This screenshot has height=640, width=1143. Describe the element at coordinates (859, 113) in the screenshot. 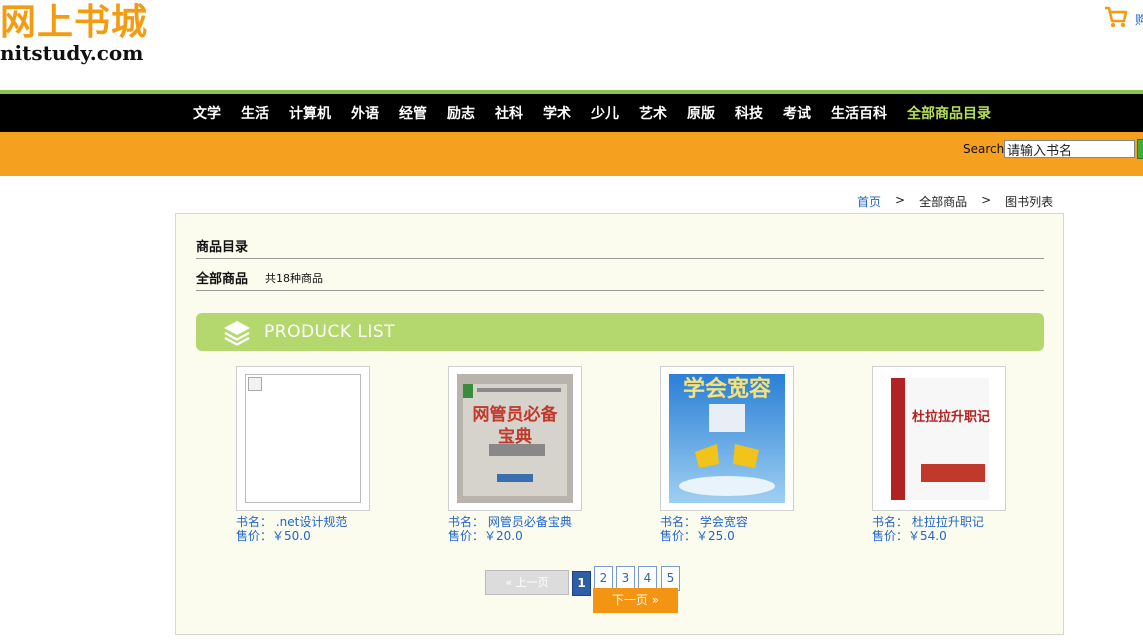

I see `nav-item-life-encyclopedia: 生活百科` at that location.